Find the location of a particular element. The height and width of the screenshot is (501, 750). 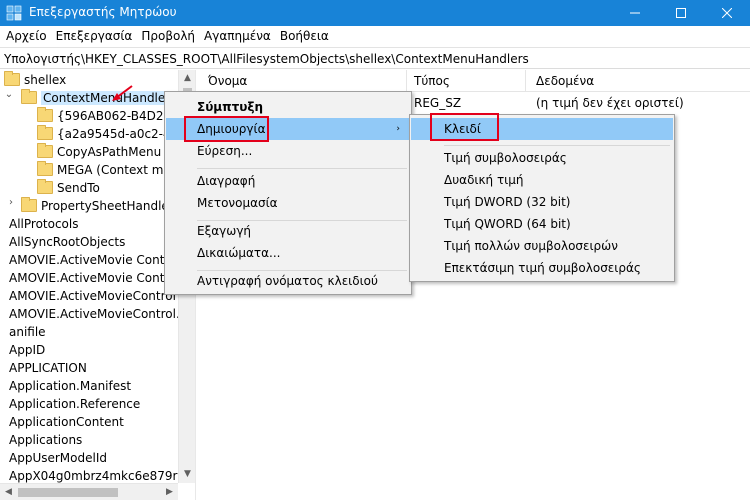

menu-view: Προβολή is located at coordinates (168, 36).